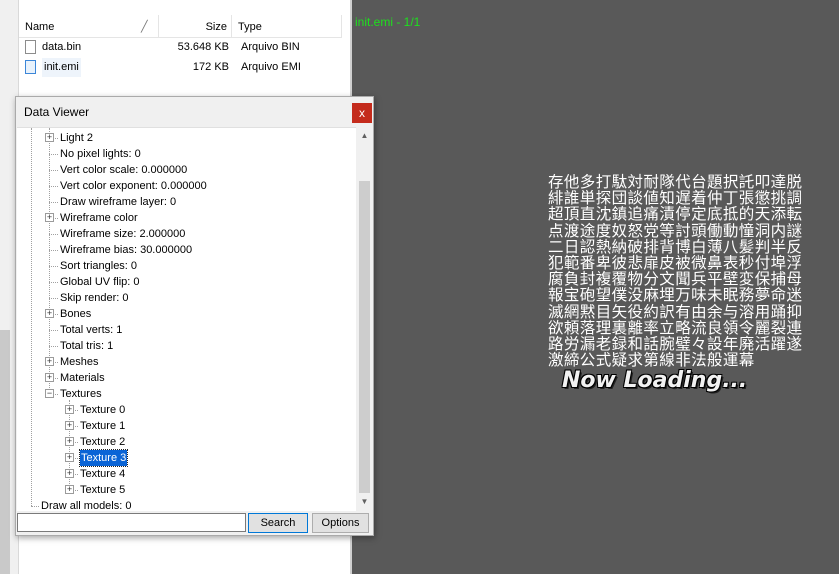 The width and height of the screenshot is (839, 574). What do you see at coordinates (675, 230) in the screenshot?
I see `preview-text-line: 点渡途度奴怒党等討頭働動憧洞内謎` at bounding box center [675, 230].